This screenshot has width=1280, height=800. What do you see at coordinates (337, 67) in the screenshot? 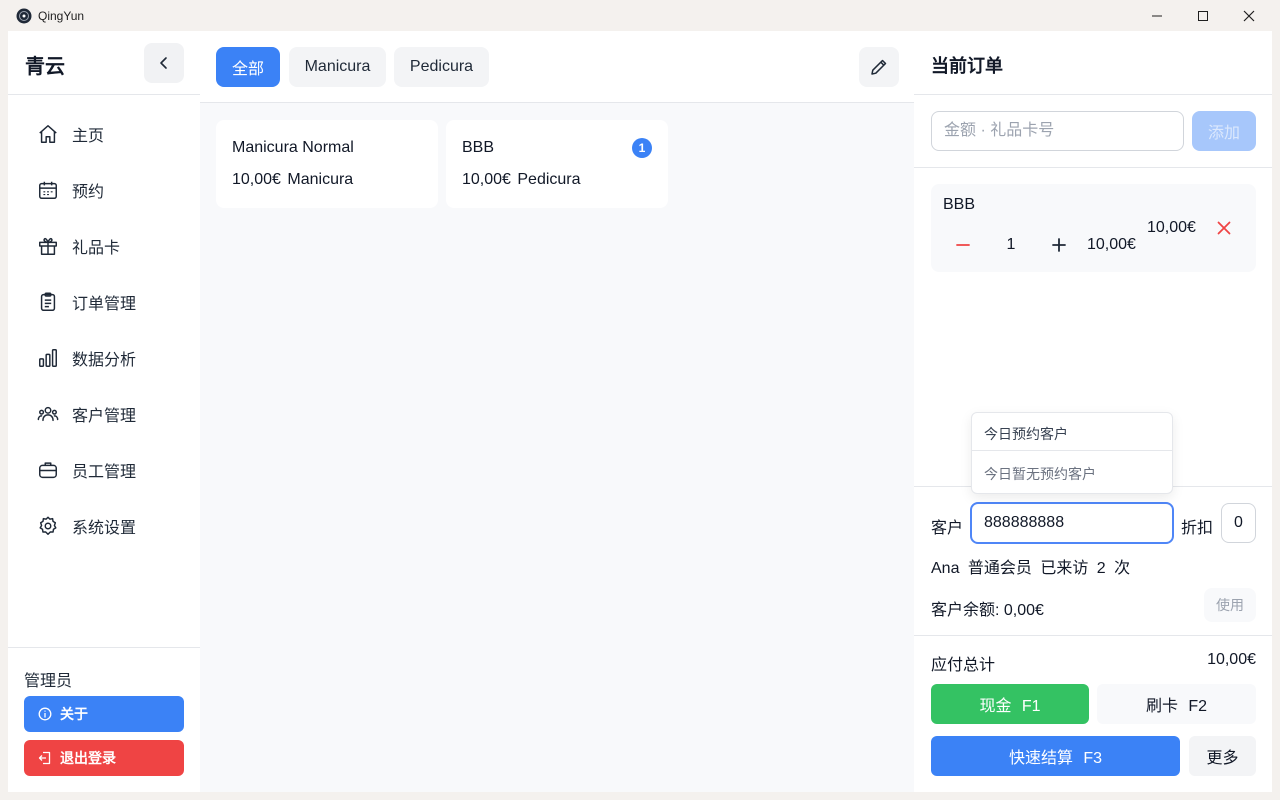
I see `tab-manicura: Manicura` at bounding box center [337, 67].